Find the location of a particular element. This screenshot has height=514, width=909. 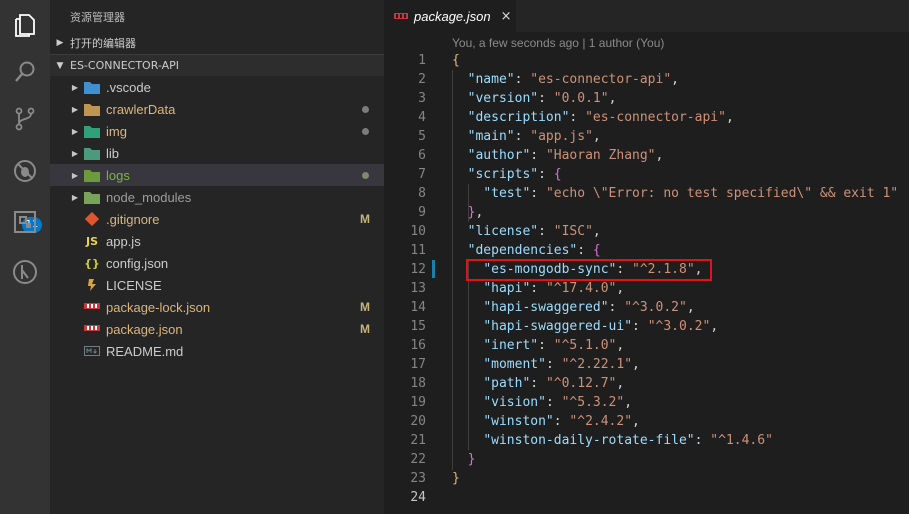

line-number: 15 is located at coordinates (418, 326).